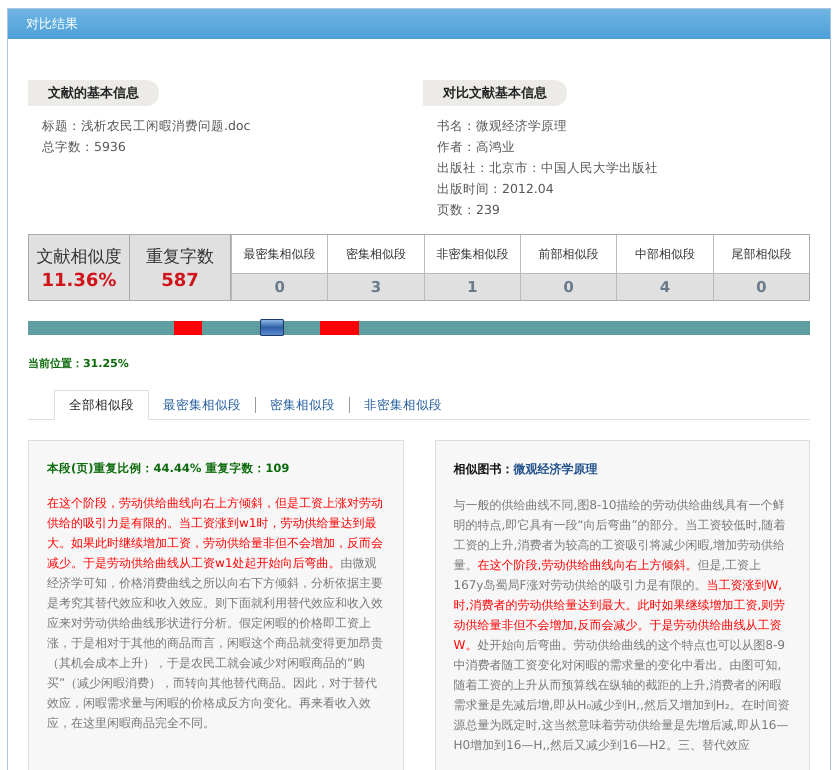  Describe the element at coordinates (556, 469) in the screenshot. I see `book-title: 微观经济学原理` at that location.